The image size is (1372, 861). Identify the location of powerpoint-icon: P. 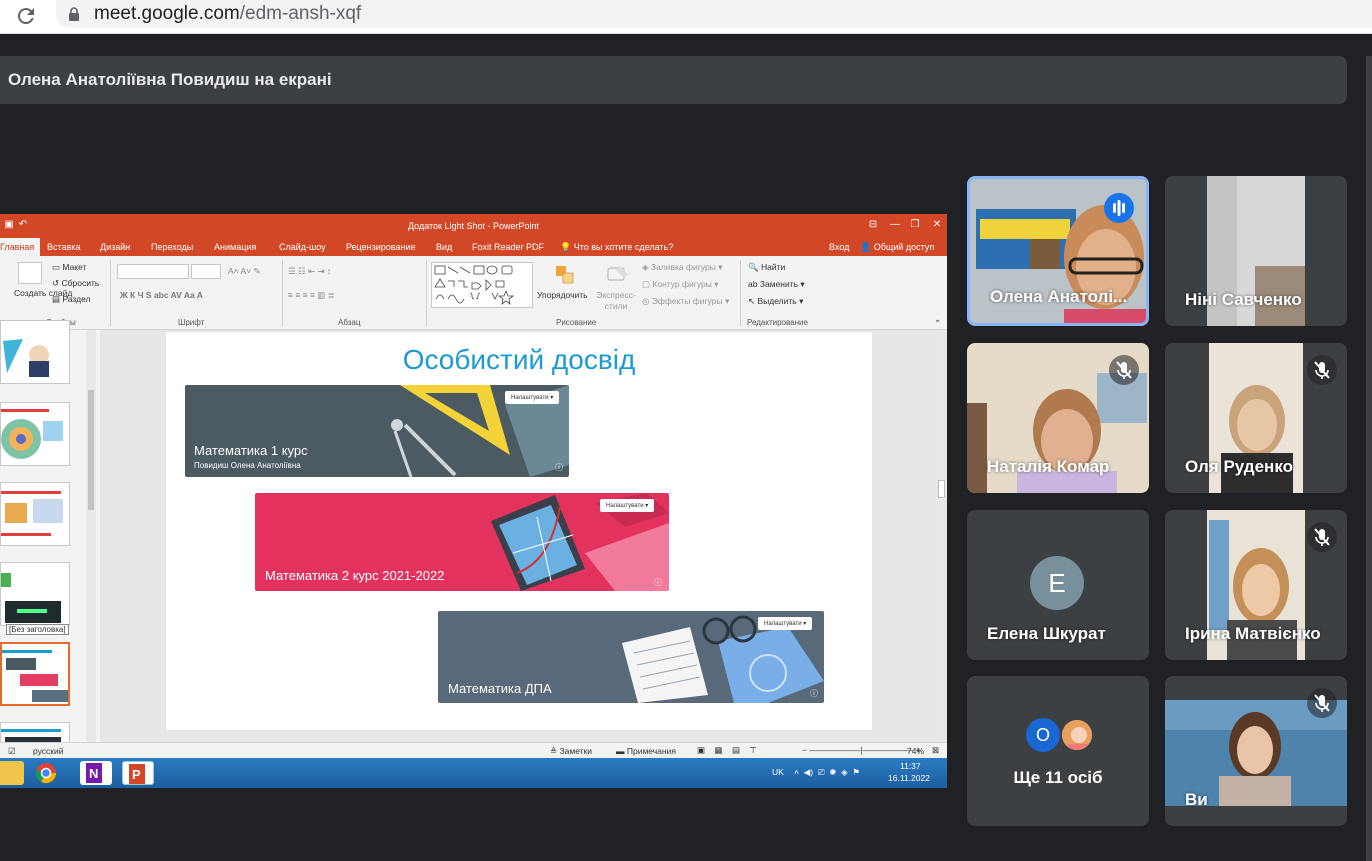
(138, 773).